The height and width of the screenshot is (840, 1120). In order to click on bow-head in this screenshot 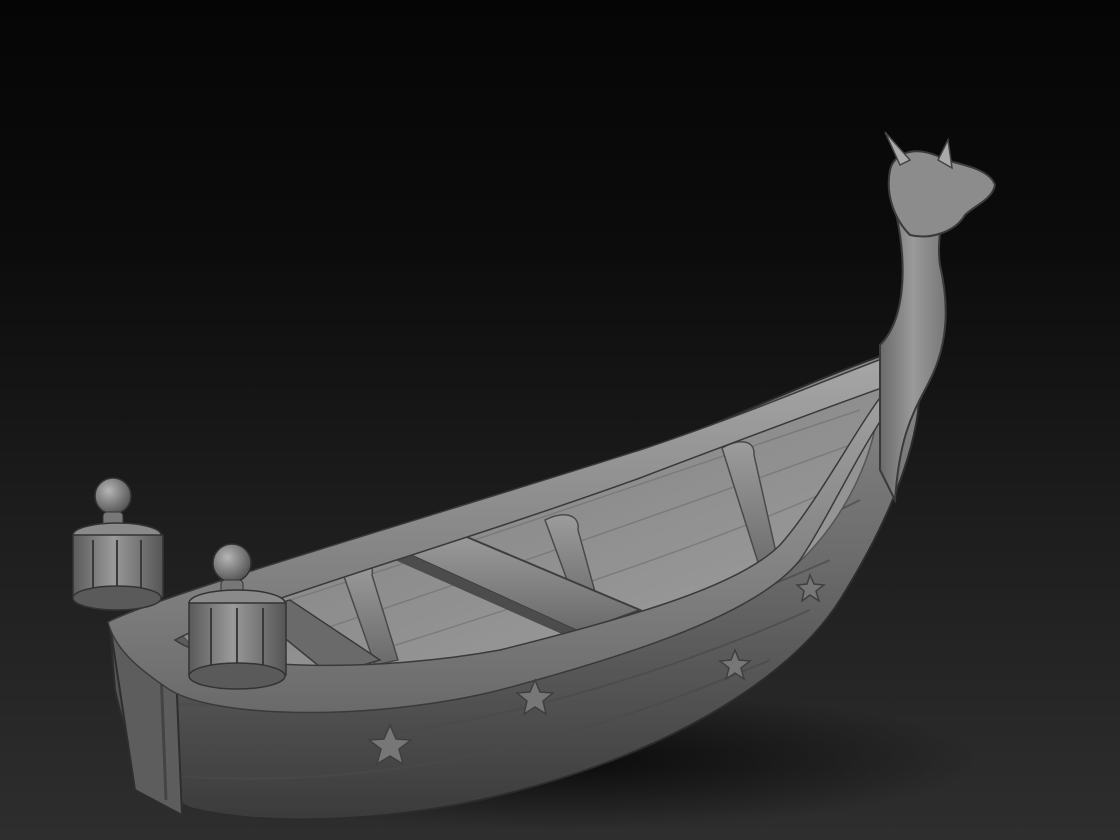, I will do `click(942, 194)`.